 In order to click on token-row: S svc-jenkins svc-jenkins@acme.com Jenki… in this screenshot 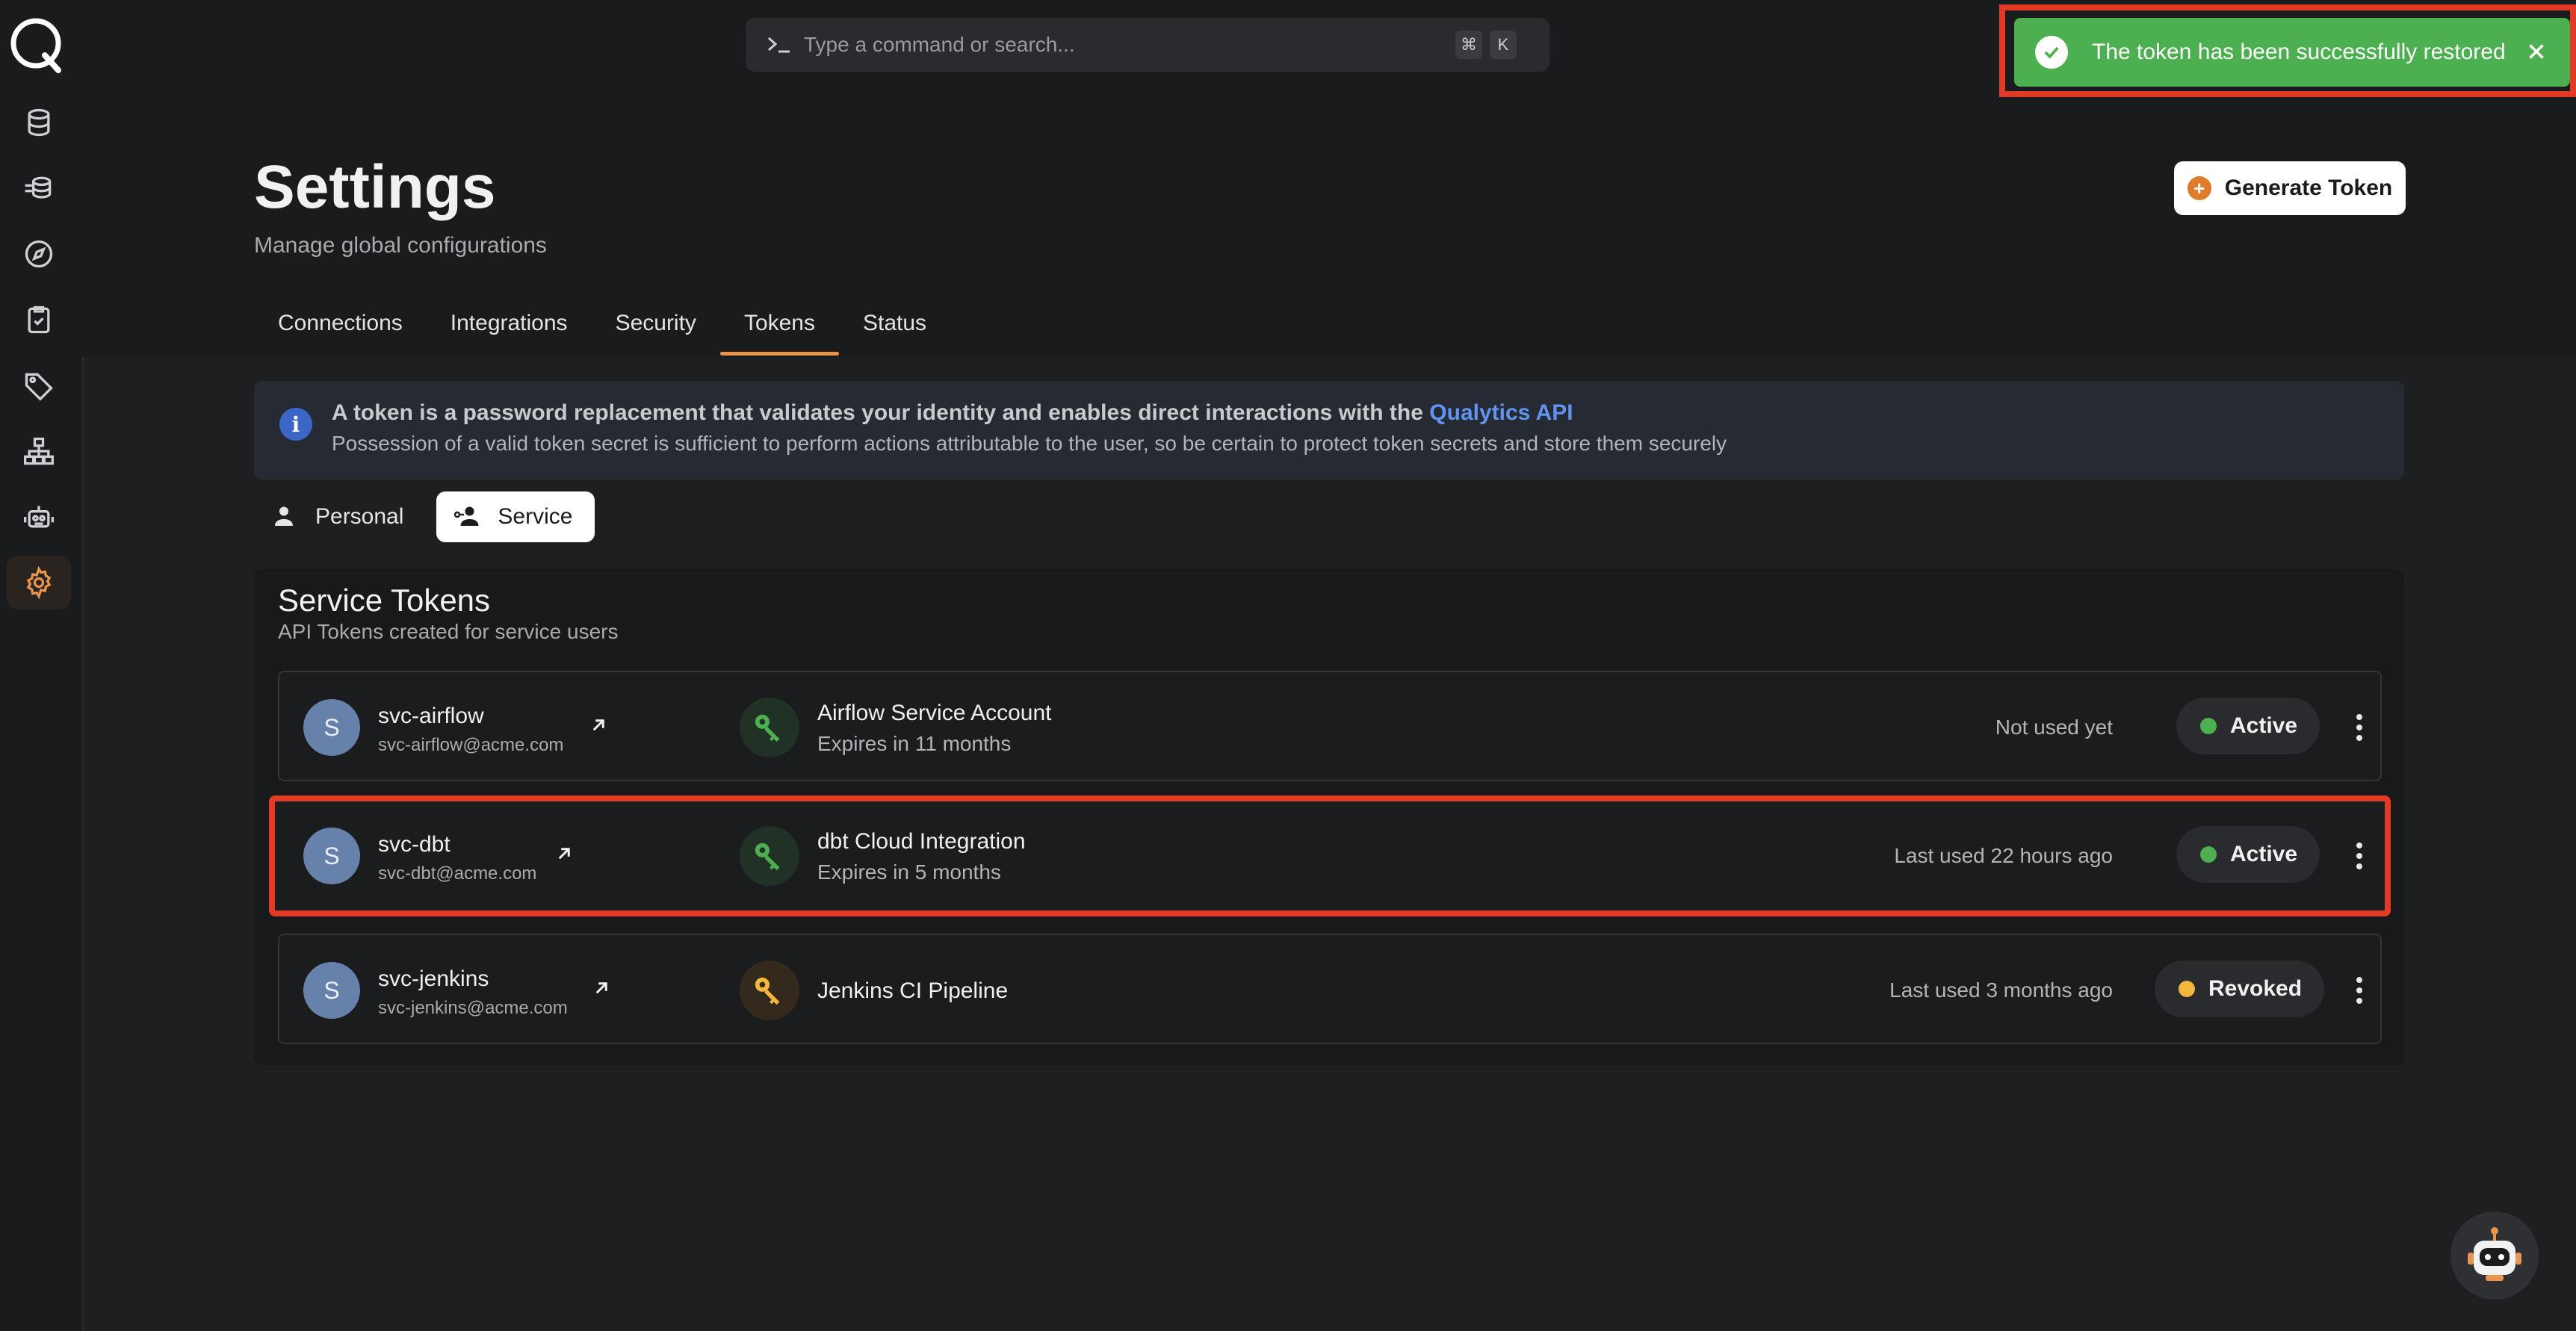, I will do `click(1330, 989)`.